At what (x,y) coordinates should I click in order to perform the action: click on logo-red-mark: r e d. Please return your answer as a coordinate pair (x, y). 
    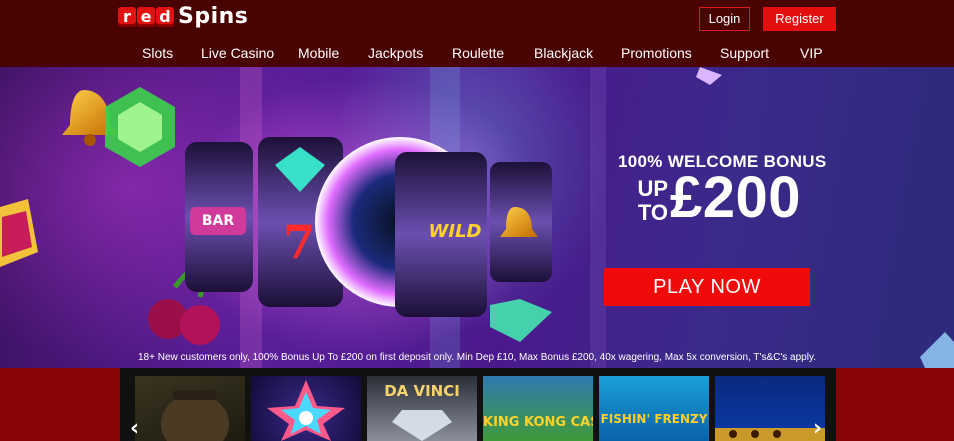
    Looking at the image, I should click on (146, 17).